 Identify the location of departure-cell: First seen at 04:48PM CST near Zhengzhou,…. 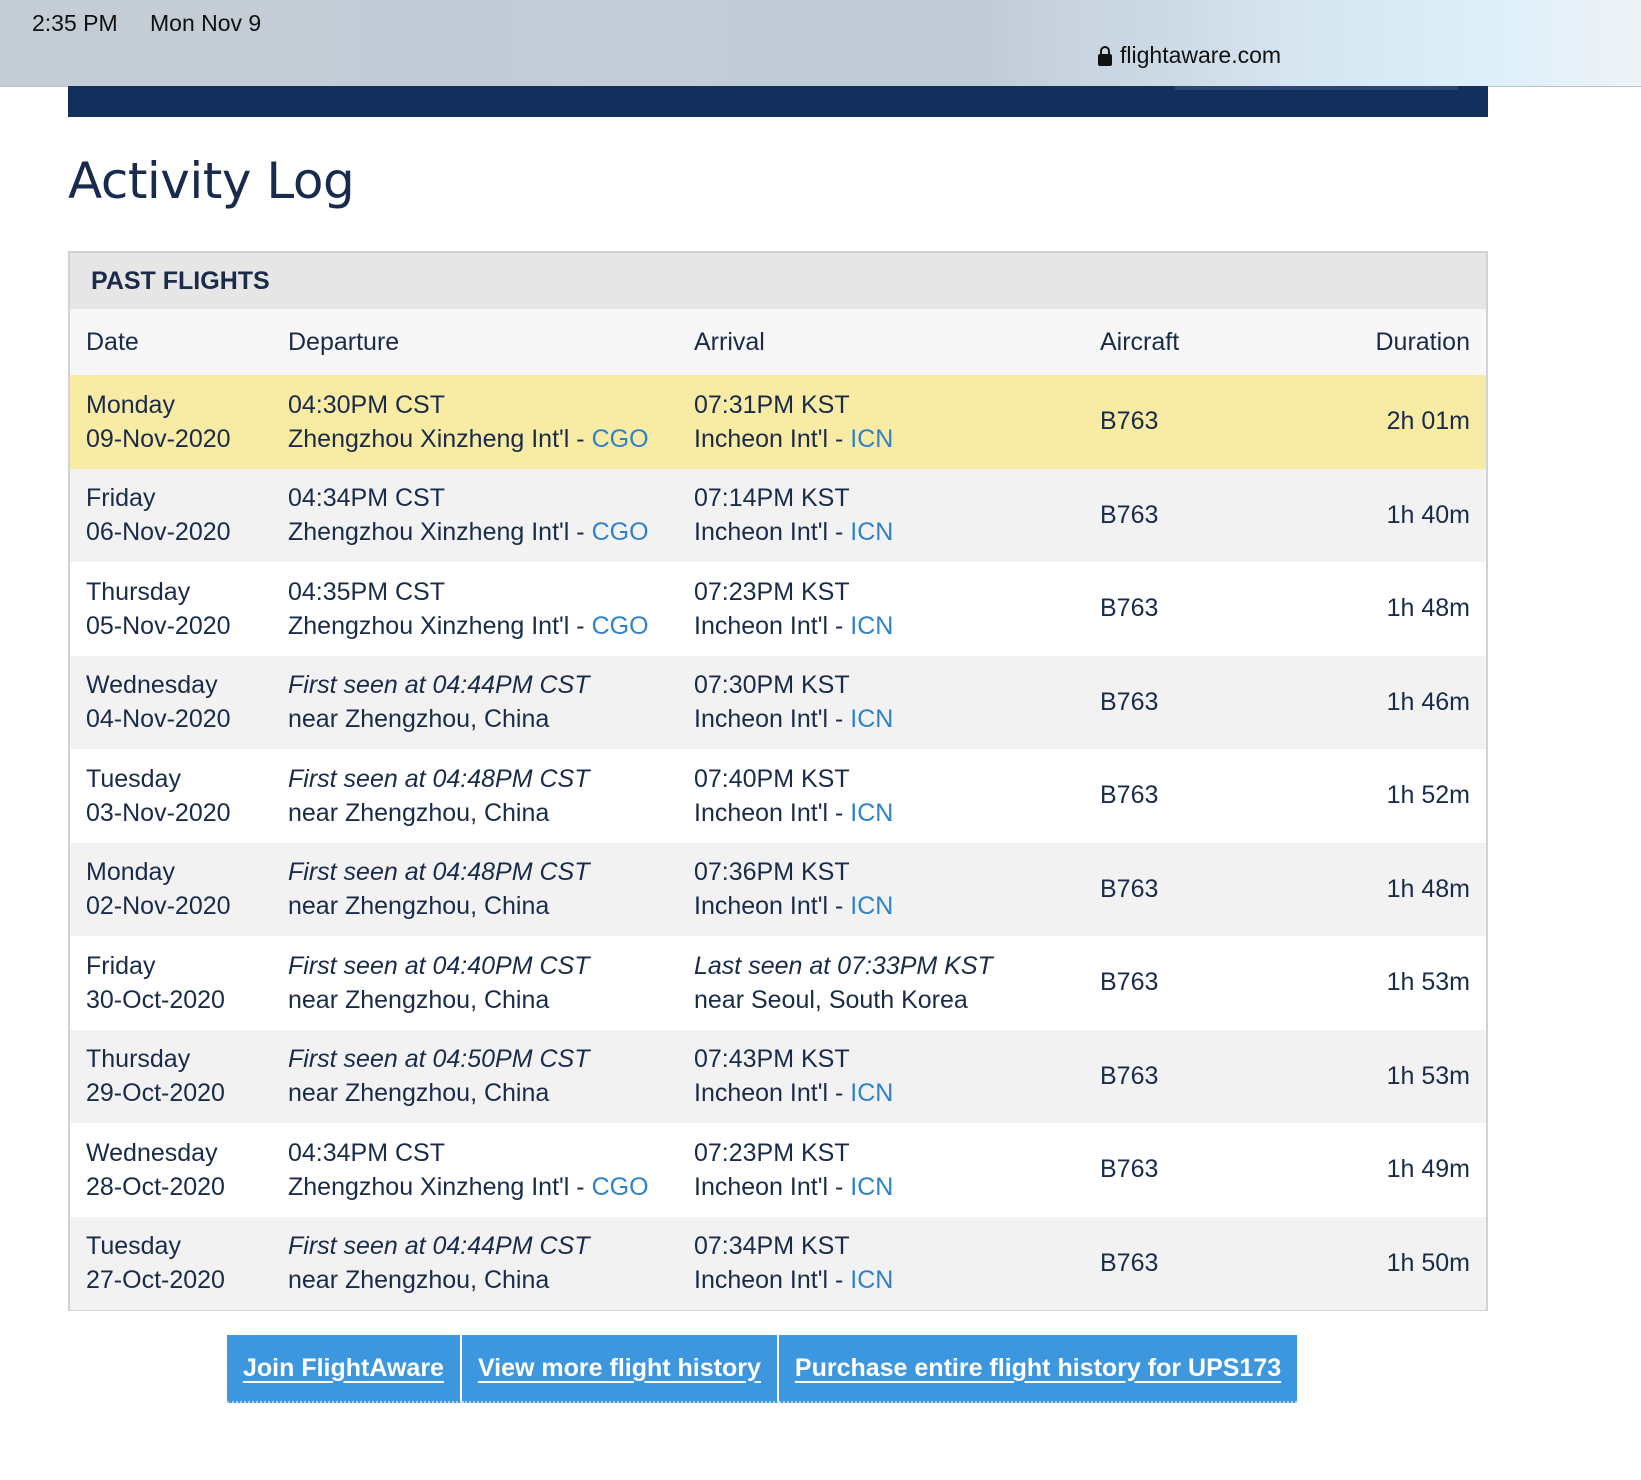
(475, 796).